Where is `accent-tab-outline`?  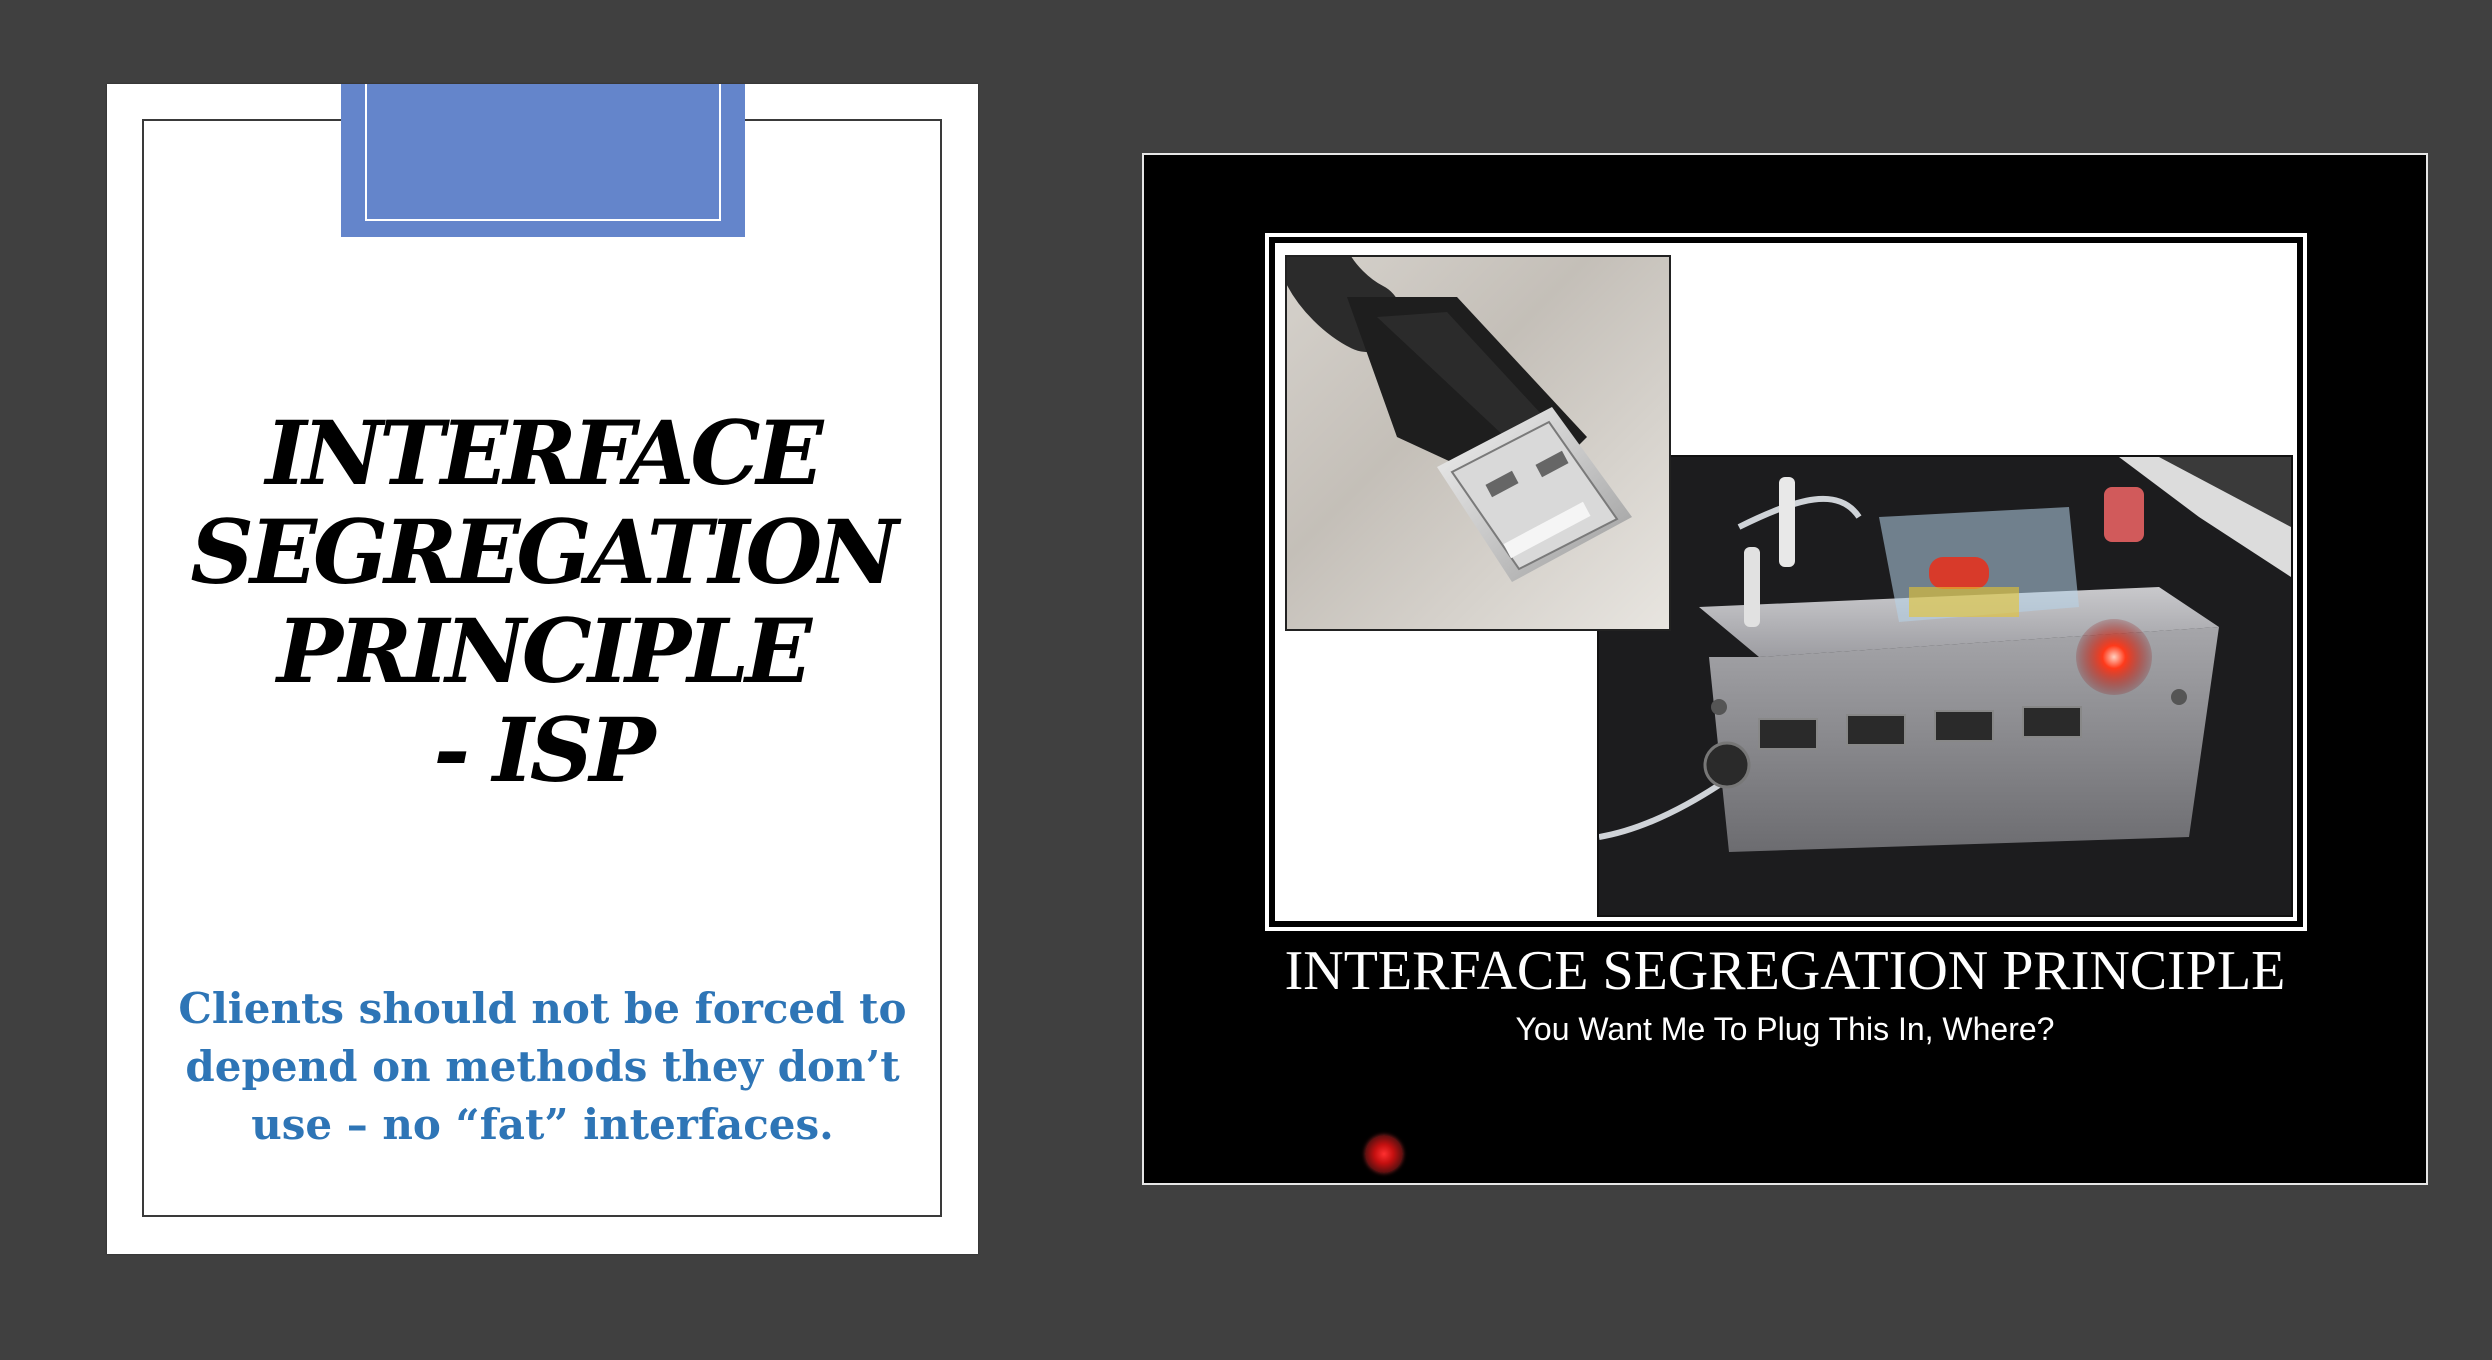 accent-tab-outline is located at coordinates (543, 152).